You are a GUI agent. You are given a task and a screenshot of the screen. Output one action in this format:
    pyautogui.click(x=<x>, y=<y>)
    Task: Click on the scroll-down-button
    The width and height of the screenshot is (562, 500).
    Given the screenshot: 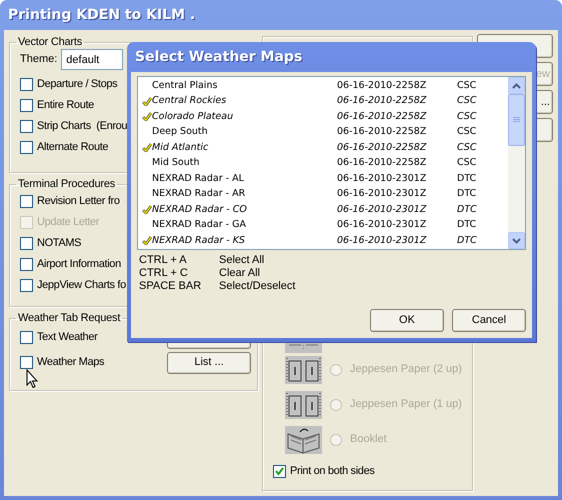 What is the action you would take?
    pyautogui.click(x=516, y=240)
    